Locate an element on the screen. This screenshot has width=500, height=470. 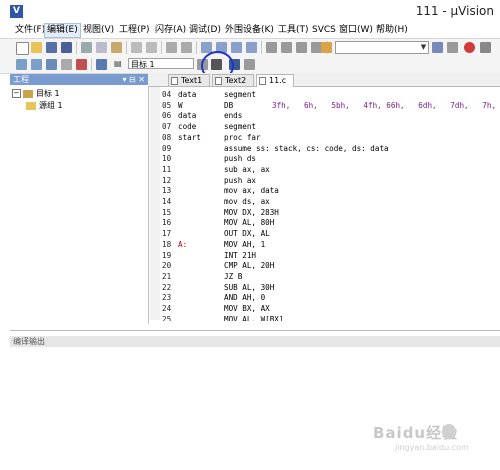
code-instruction: MOV AL, W[BX] is located at coordinates (254, 317).